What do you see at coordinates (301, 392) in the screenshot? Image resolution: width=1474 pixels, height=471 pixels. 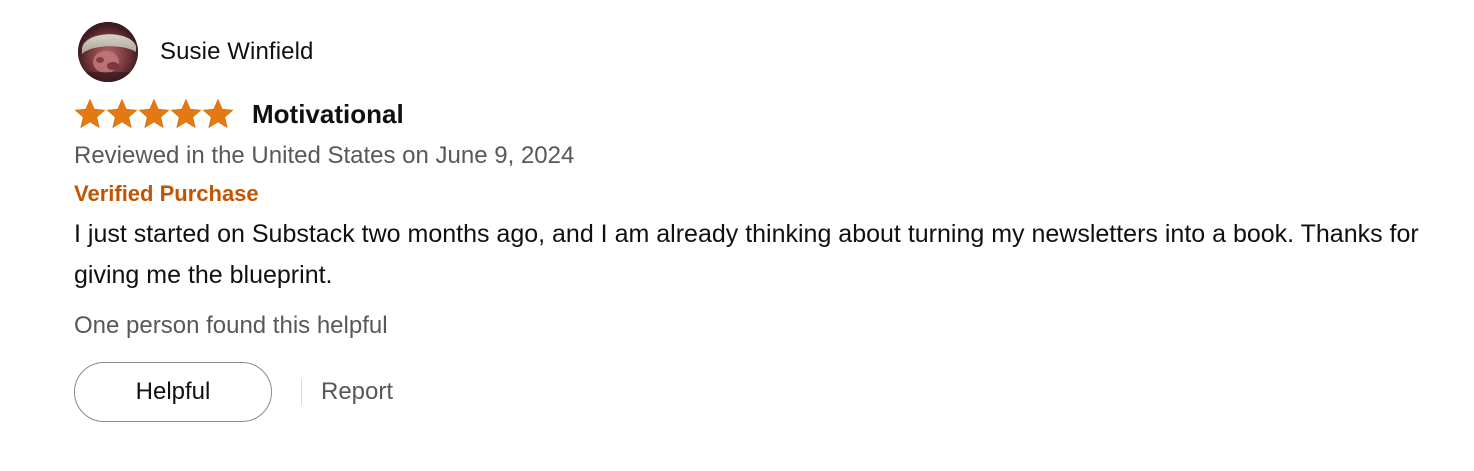 I see `actions-divider` at bounding box center [301, 392].